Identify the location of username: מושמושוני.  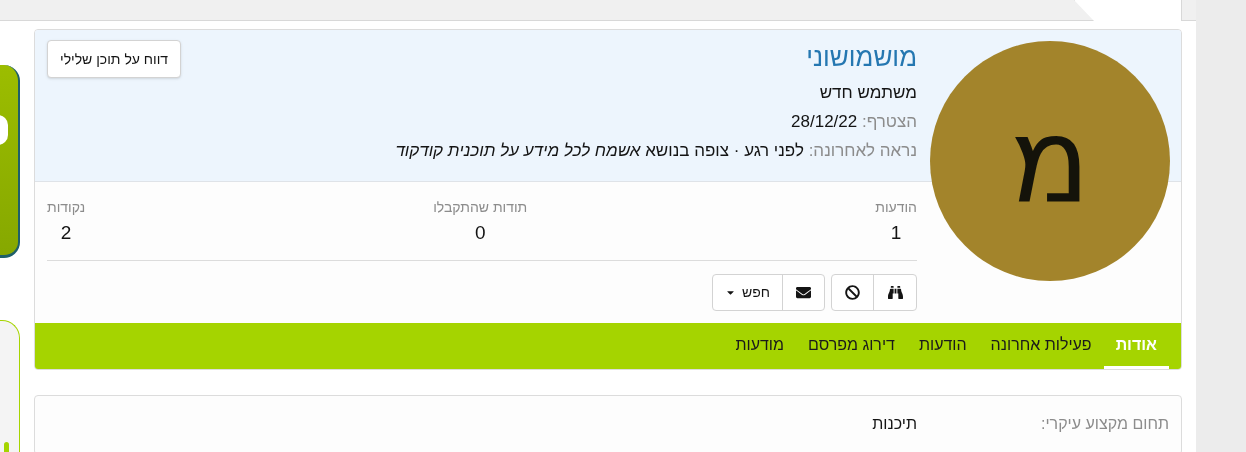
(861, 57).